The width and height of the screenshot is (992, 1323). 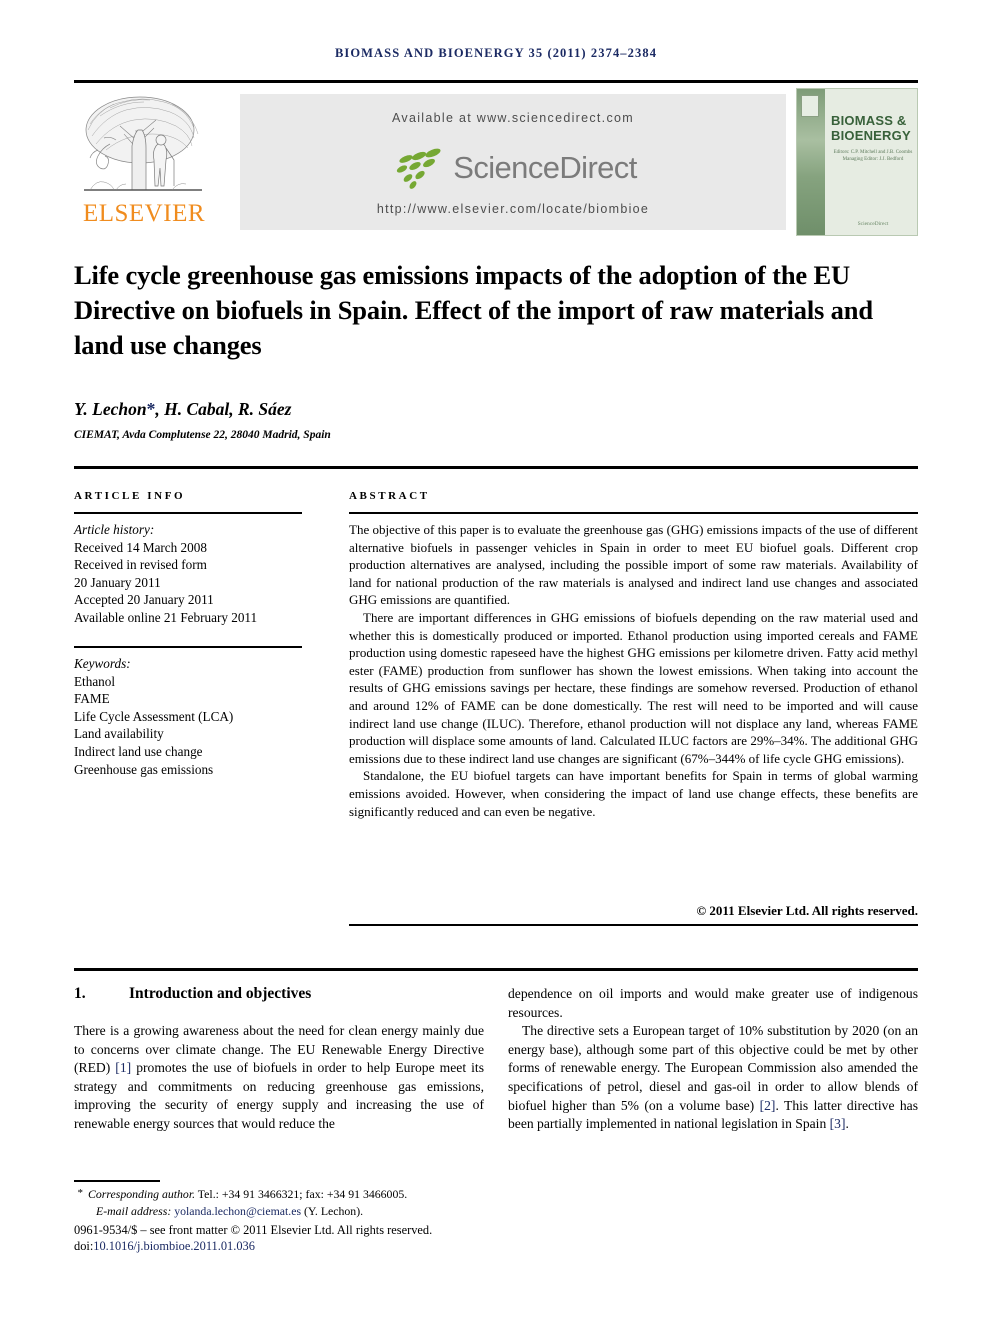 What do you see at coordinates (166, 617) in the screenshot?
I see `article-history-item: Available online 21 February 2011` at bounding box center [166, 617].